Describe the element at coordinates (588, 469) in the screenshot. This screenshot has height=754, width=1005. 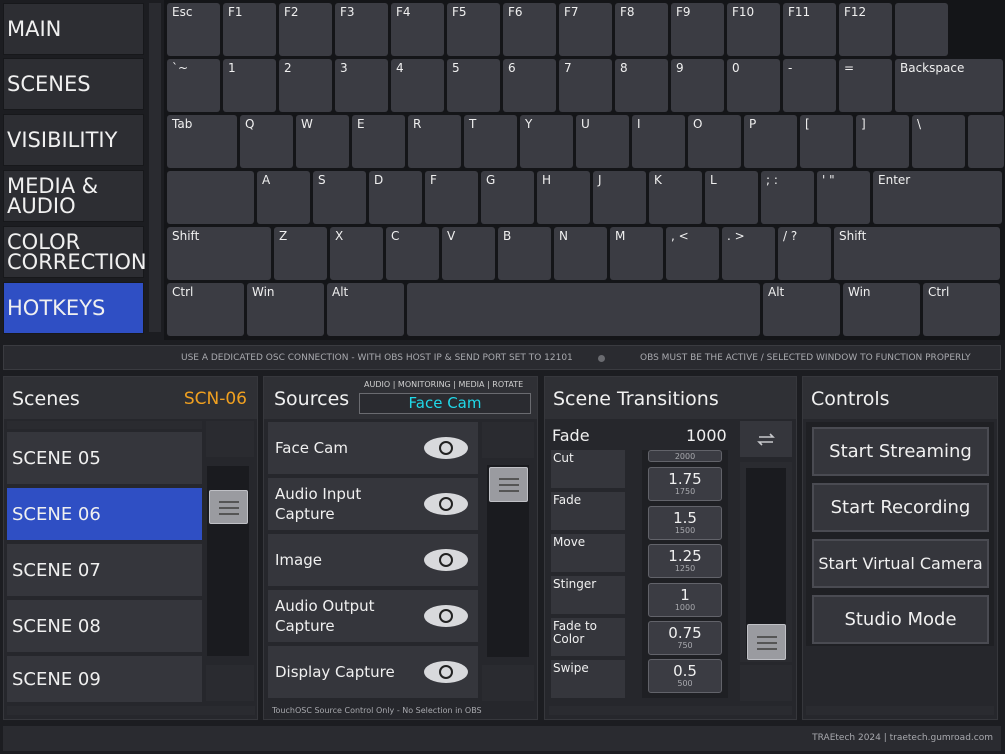
I see `transition-cut: Cut` at that location.